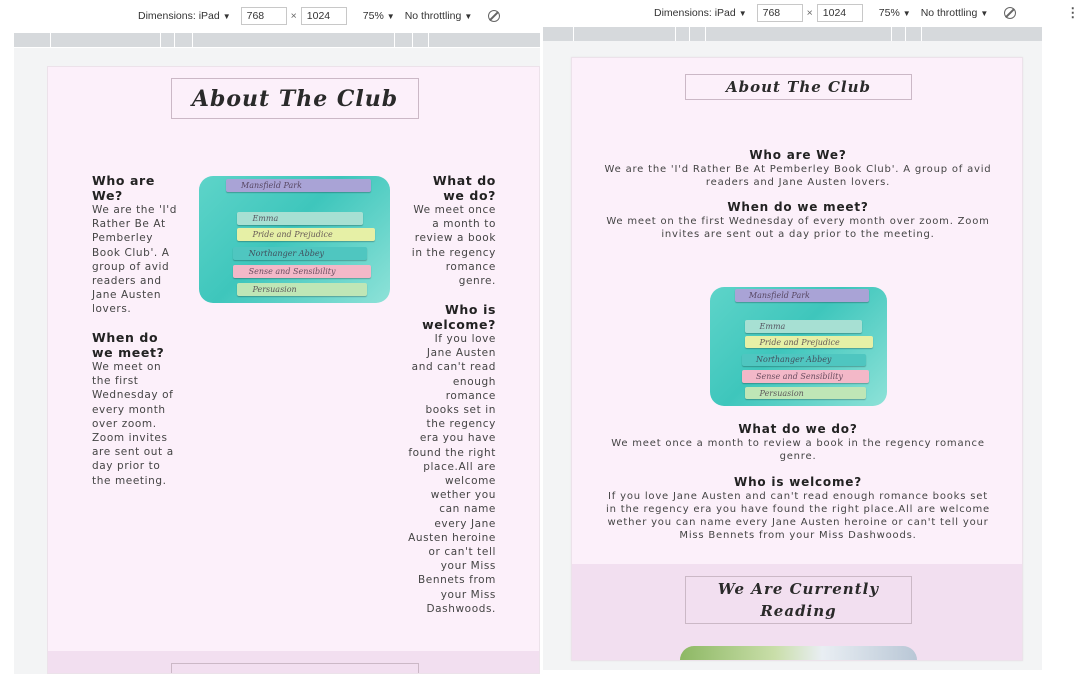 This screenshot has height=674, width=1080. What do you see at coordinates (798, 600) in the screenshot?
I see `reading-title: We Are Currently Reading` at bounding box center [798, 600].